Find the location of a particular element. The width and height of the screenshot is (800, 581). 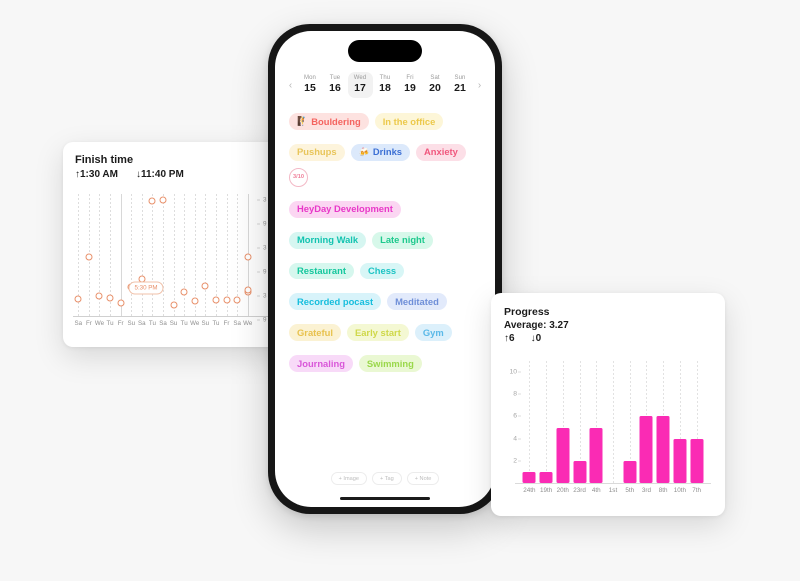

add-button-image: + Image is located at coordinates (348, 478).